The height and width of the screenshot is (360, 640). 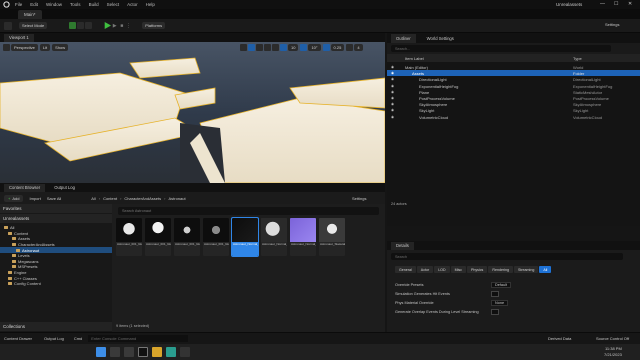 What do you see at coordinates (526, 269) in the screenshot?
I see `details-category-tab: Streaming` at bounding box center [526, 269].